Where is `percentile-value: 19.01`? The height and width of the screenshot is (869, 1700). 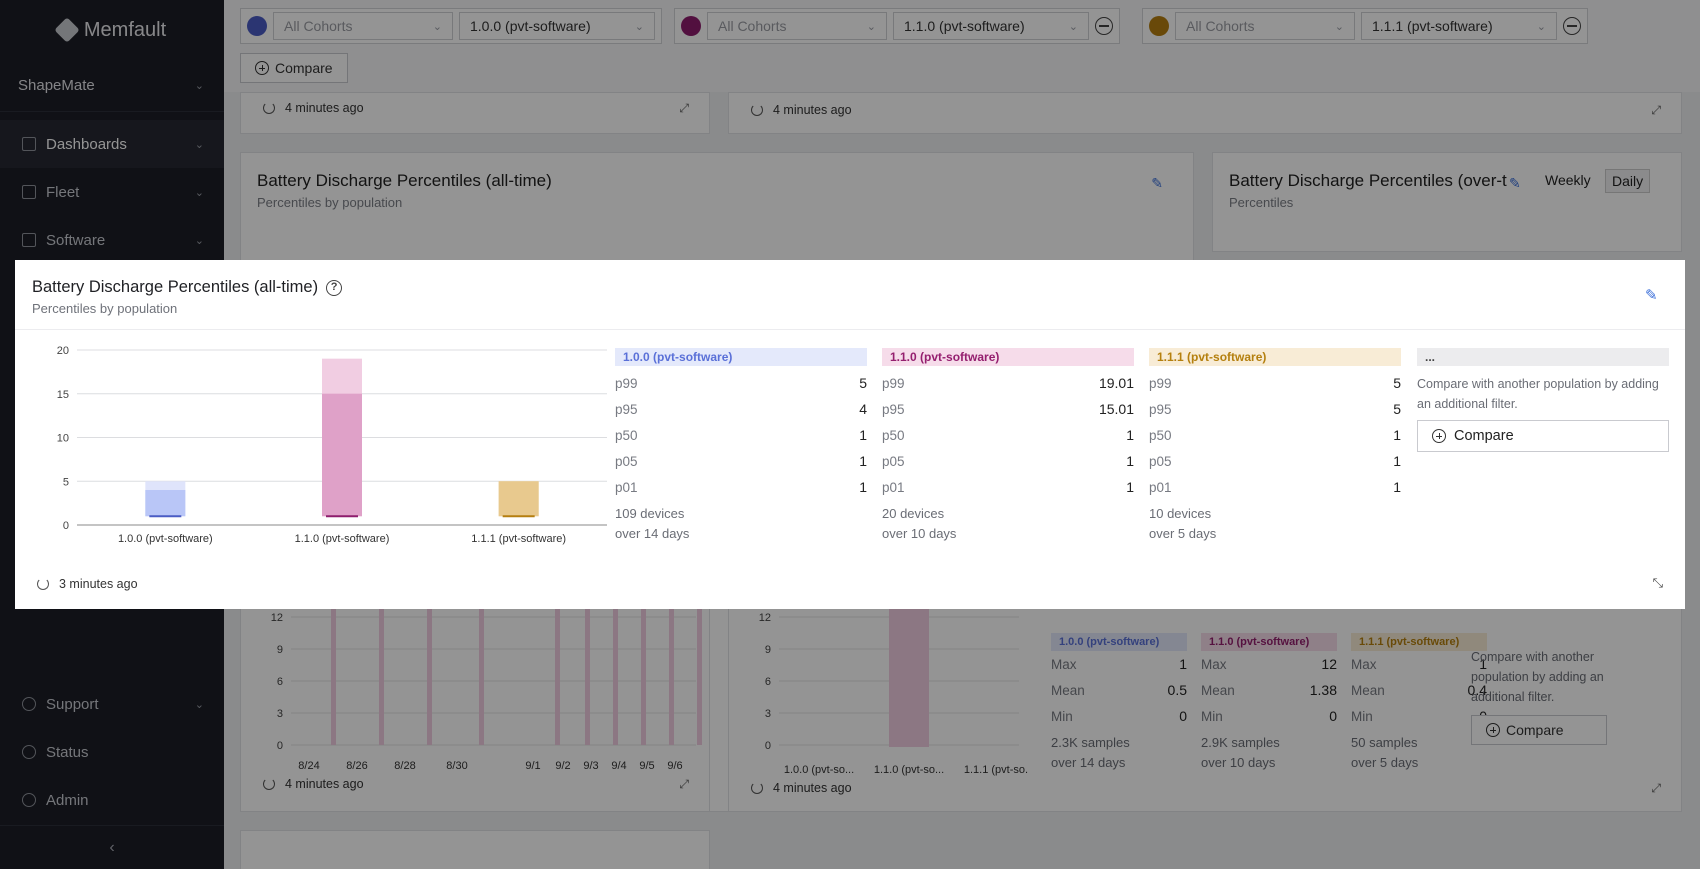 percentile-value: 19.01 is located at coordinates (1116, 383).